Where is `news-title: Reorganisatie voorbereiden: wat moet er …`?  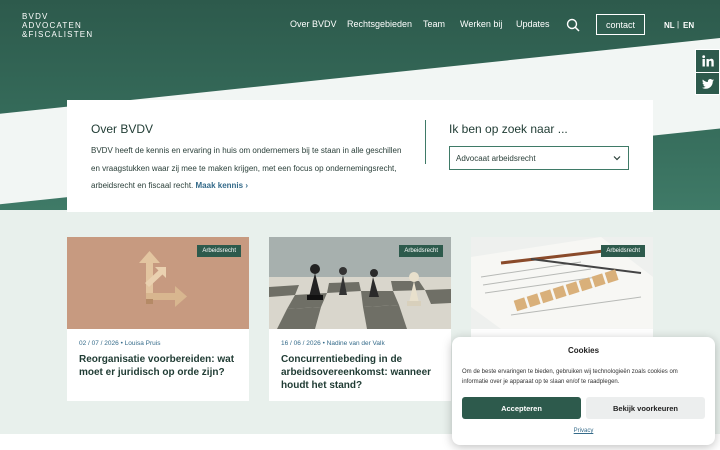 news-title: Reorganisatie voorbereiden: wat moet er … is located at coordinates (160, 366).